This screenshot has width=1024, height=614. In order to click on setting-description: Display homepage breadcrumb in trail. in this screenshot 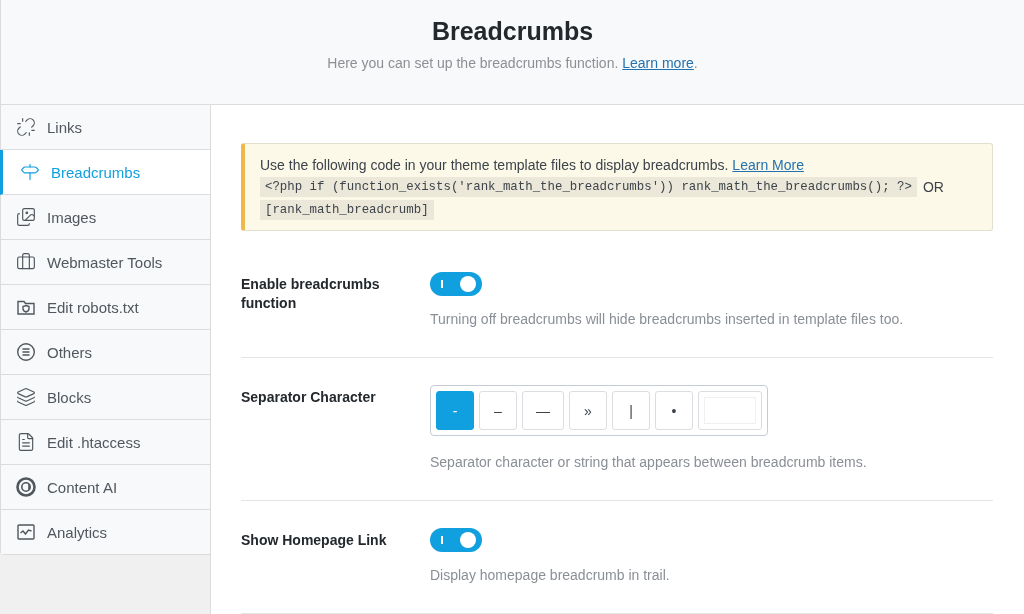, I will do `click(550, 575)`.